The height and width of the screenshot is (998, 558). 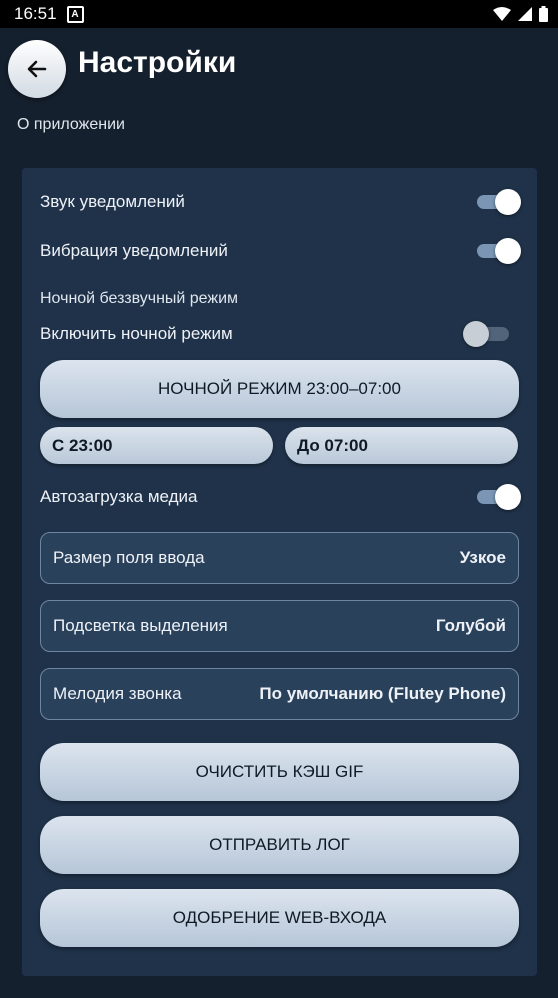 I want to click on notification-sound-row: Звук уведомлений, so click(x=280, y=202).